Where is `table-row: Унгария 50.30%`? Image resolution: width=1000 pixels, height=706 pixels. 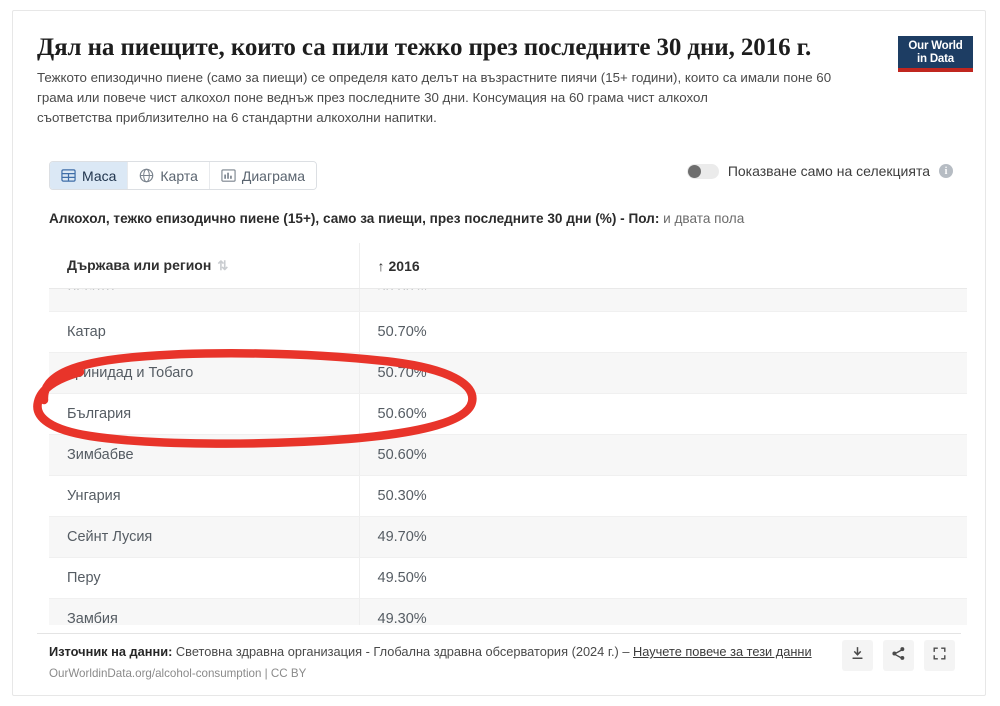 table-row: Унгария 50.30% is located at coordinates (508, 496).